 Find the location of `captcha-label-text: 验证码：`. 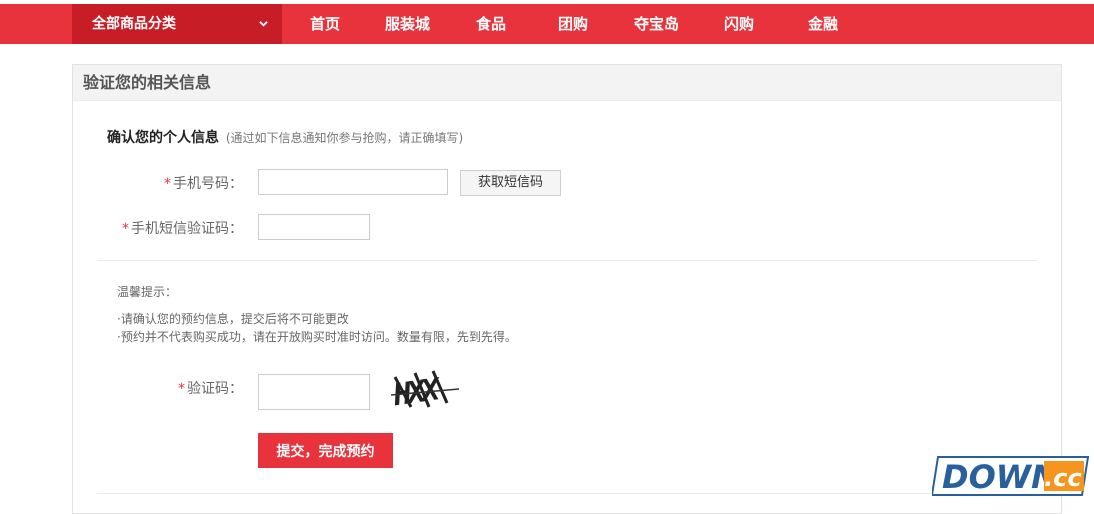

captcha-label-text: 验证码： is located at coordinates (215, 389).